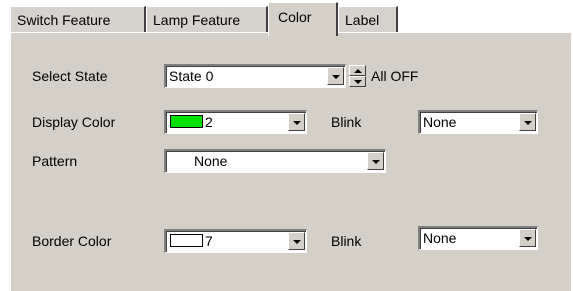  What do you see at coordinates (55, 161) in the screenshot?
I see `pattern-label: Pattern` at bounding box center [55, 161].